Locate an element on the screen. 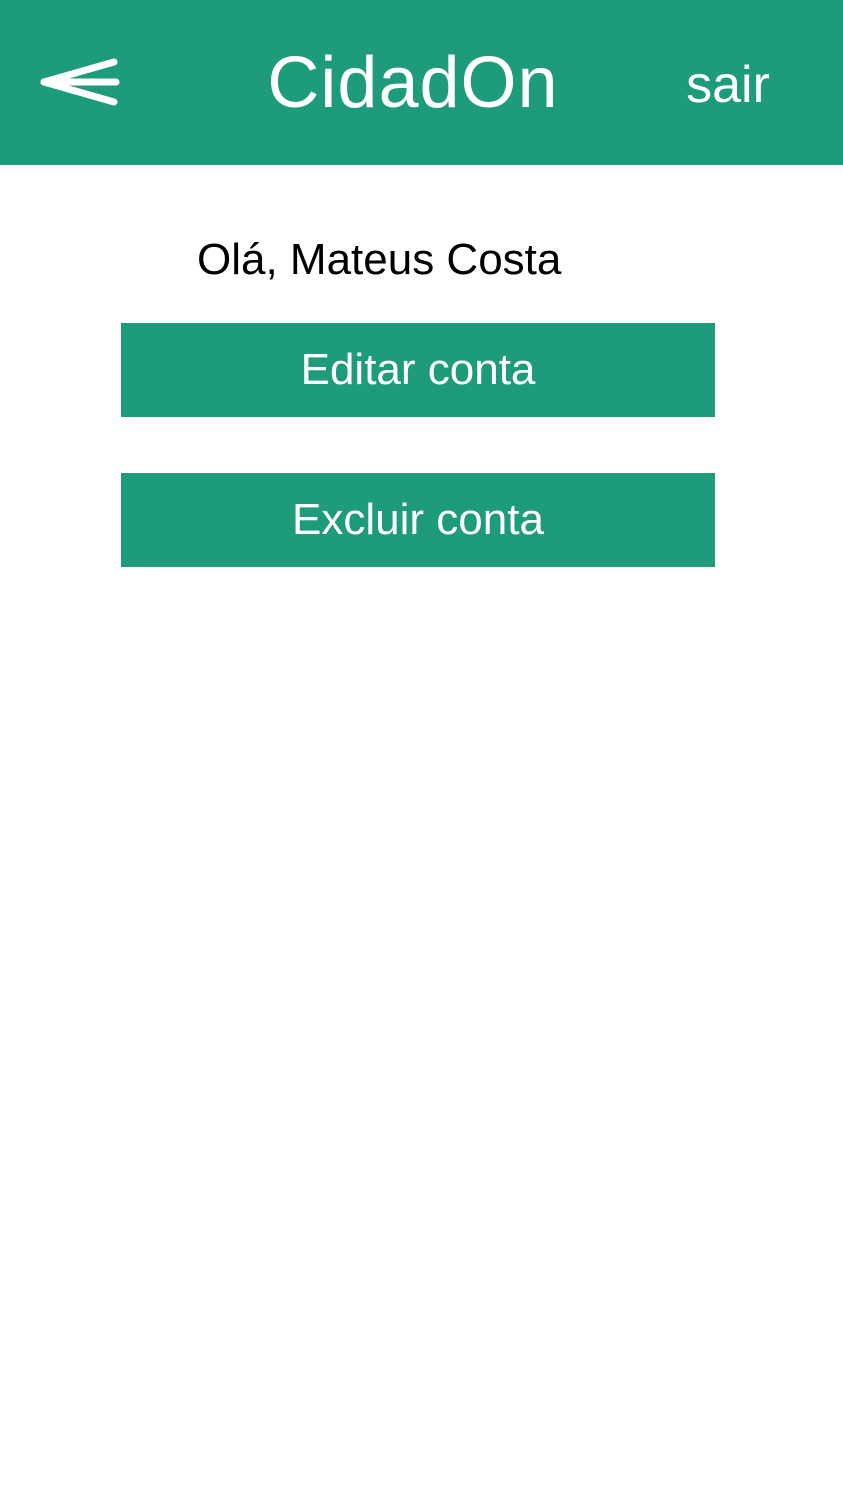  edit-account-button: Editar conta is located at coordinates (418, 370).